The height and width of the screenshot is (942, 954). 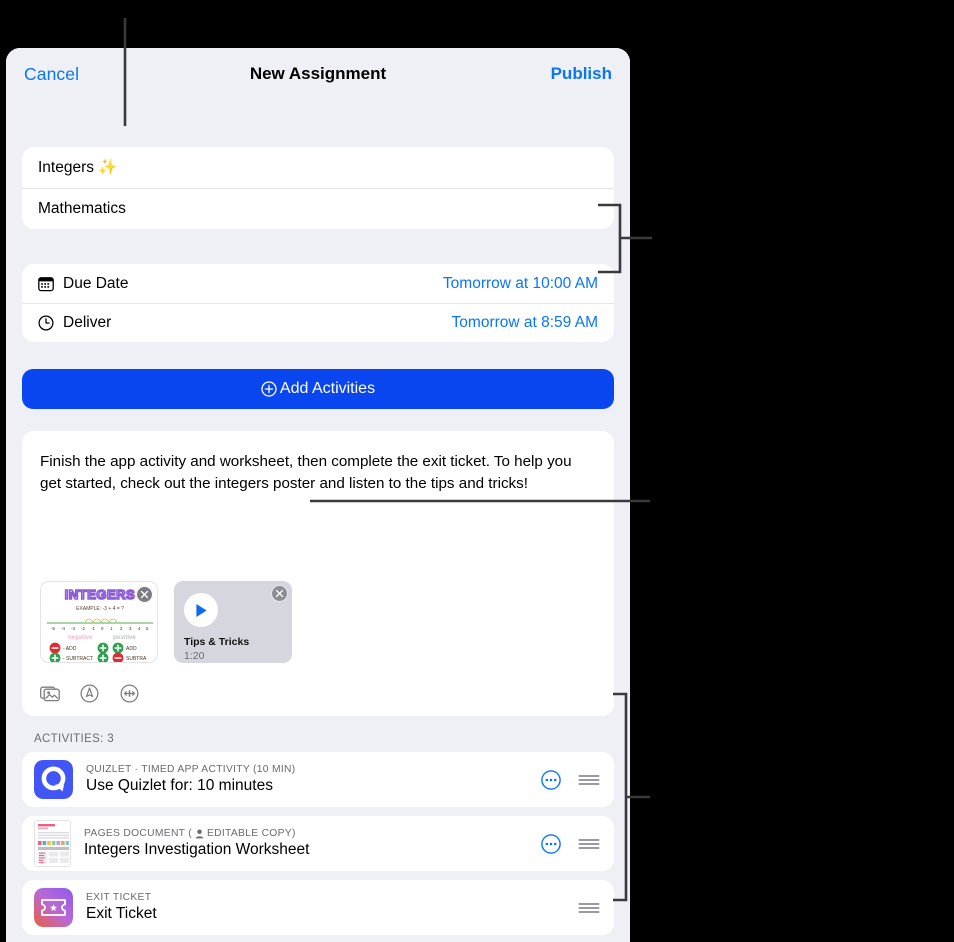 I want to click on markup-pen-icon, so click(x=90, y=693).